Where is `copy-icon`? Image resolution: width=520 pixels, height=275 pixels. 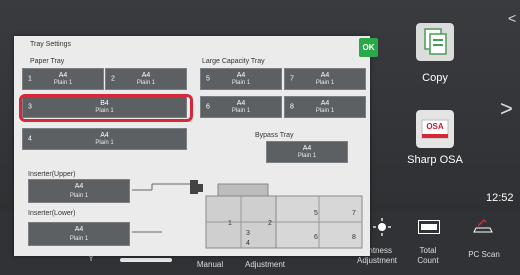 copy-icon is located at coordinates (435, 42).